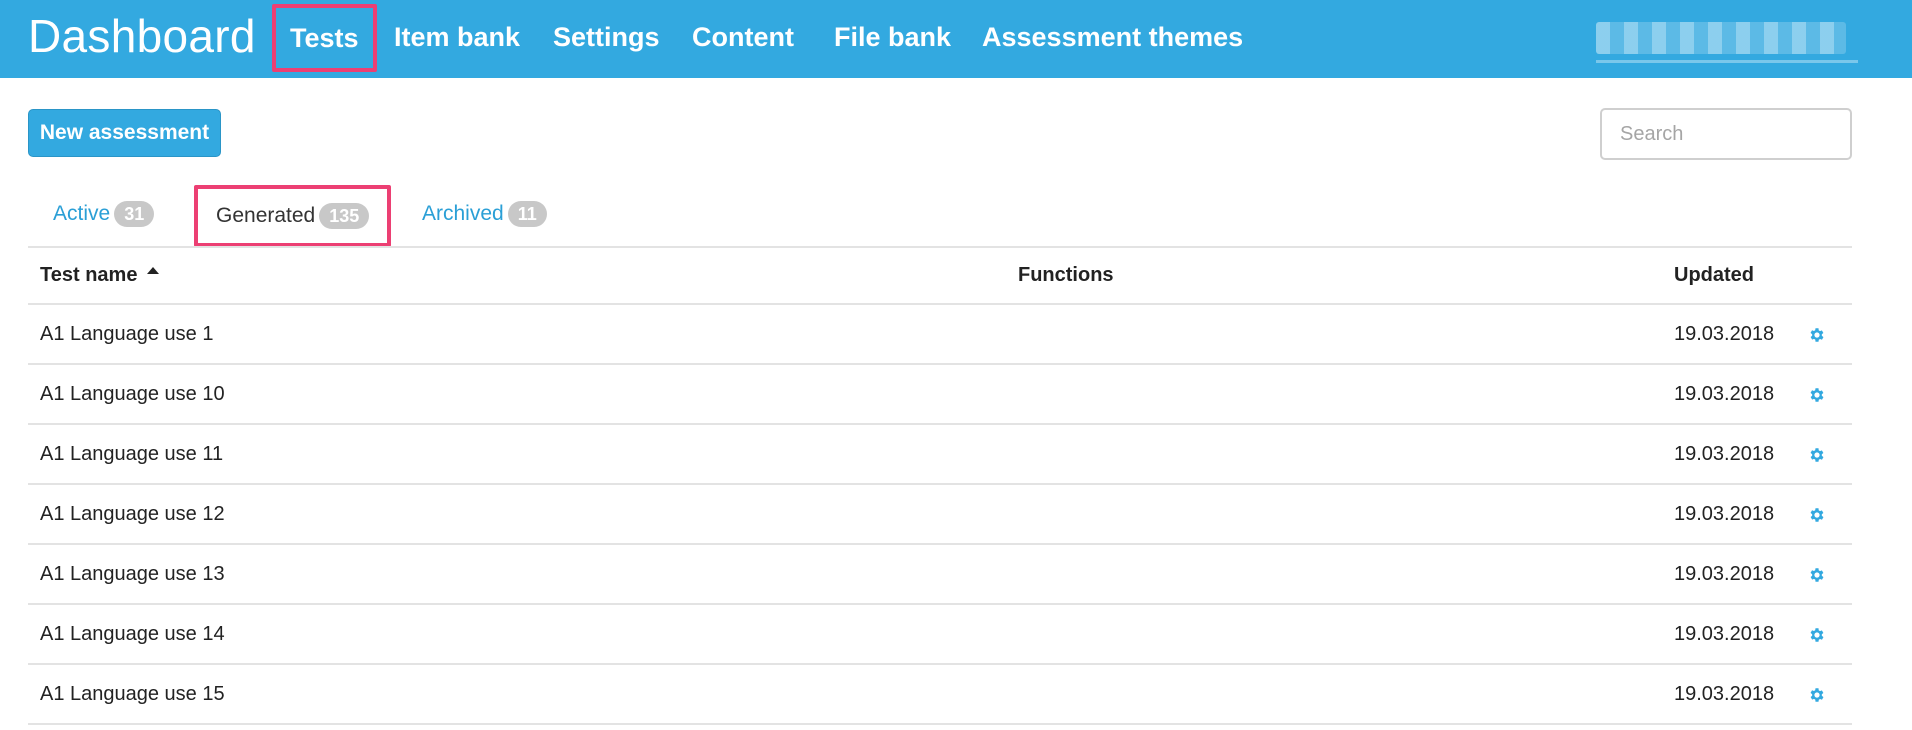  What do you see at coordinates (1727, 61) in the screenshot?
I see `user-menu-divider` at bounding box center [1727, 61].